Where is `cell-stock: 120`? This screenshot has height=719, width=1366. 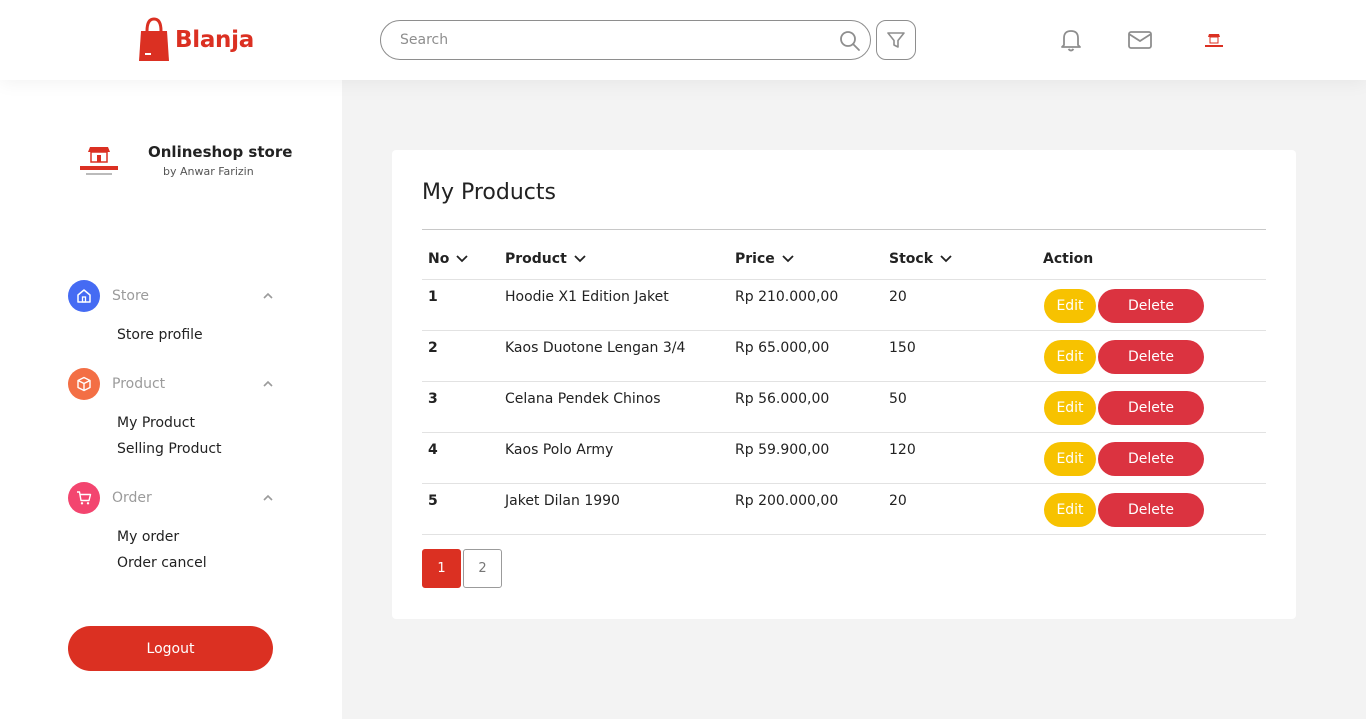
cell-stock: 120 is located at coordinates (902, 450).